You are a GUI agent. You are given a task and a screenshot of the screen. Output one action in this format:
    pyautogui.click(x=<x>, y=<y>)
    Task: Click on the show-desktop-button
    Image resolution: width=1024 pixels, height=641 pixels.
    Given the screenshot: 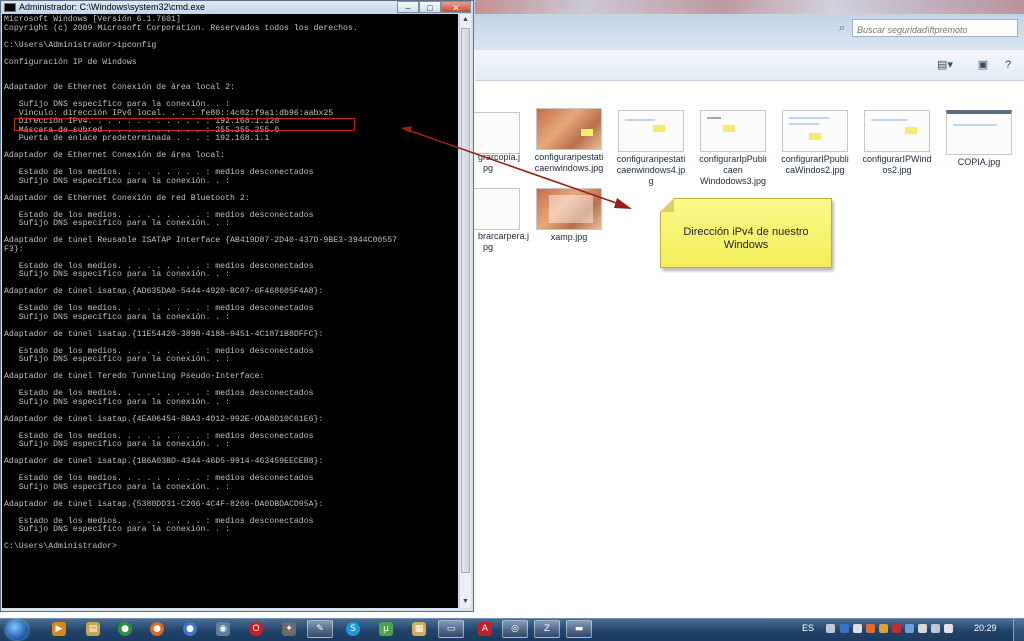 What is the action you would take?
    pyautogui.click(x=1018, y=630)
    